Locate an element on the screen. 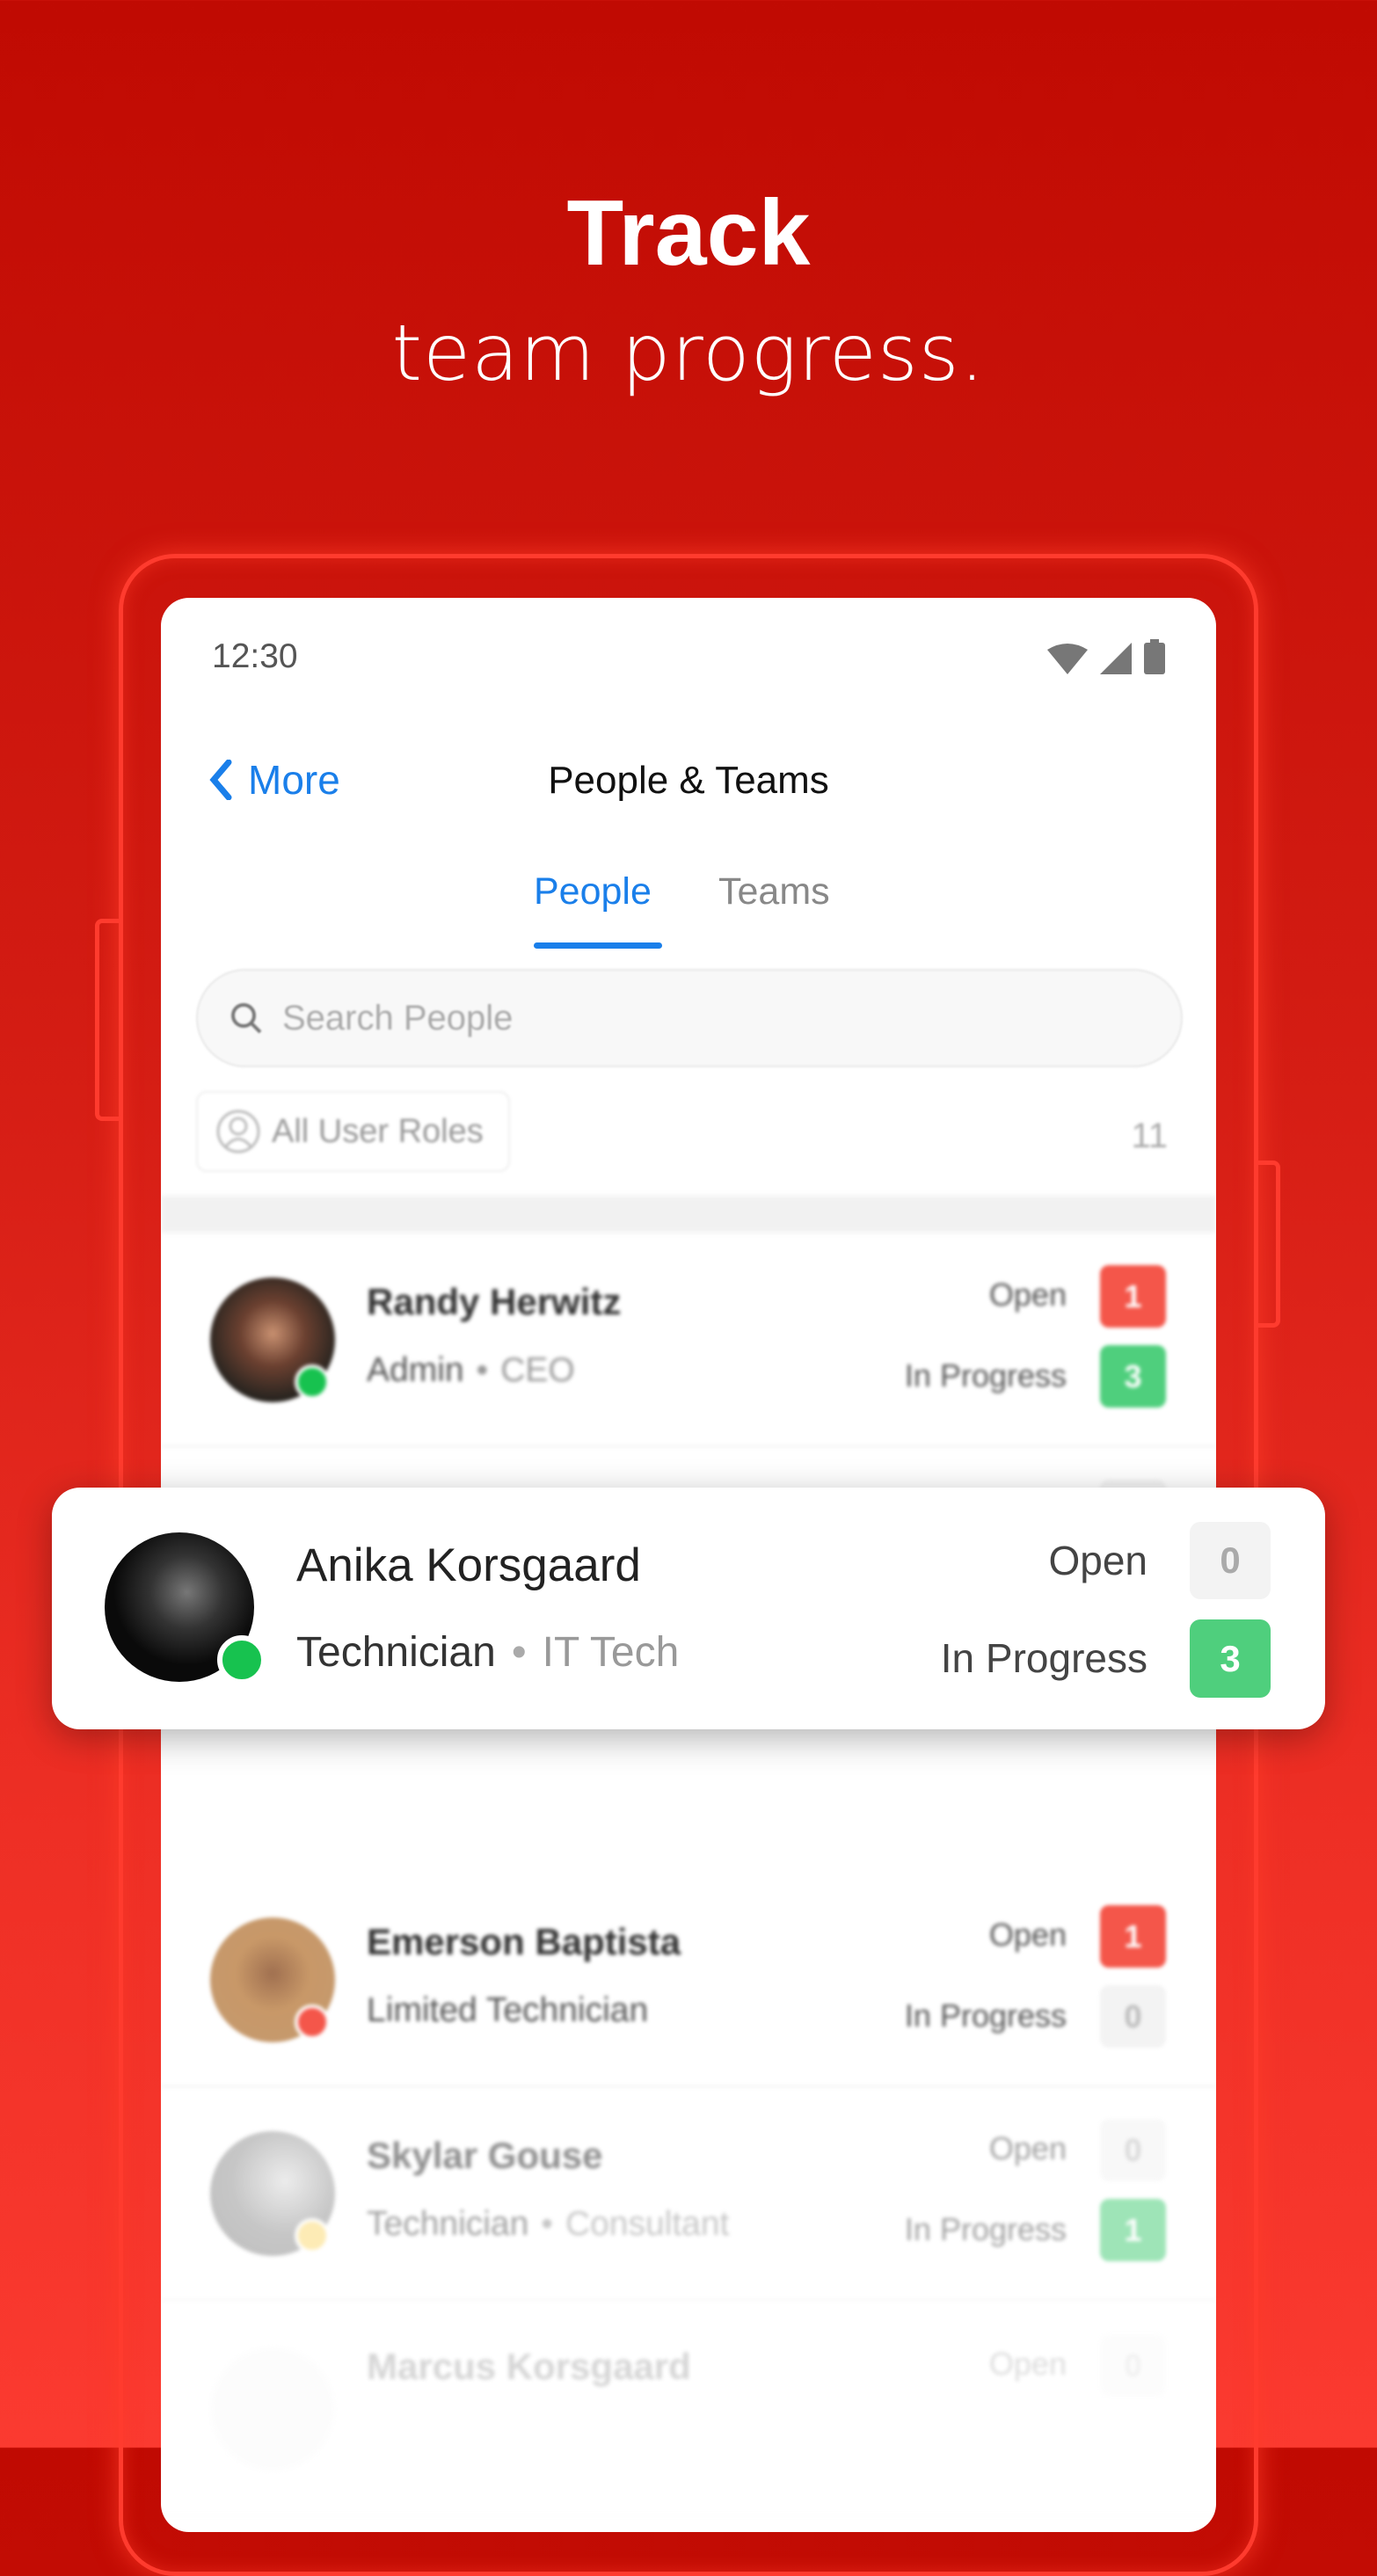 The image size is (1377, 2576). active-tab-indicator is located at coordinates (598, 945).